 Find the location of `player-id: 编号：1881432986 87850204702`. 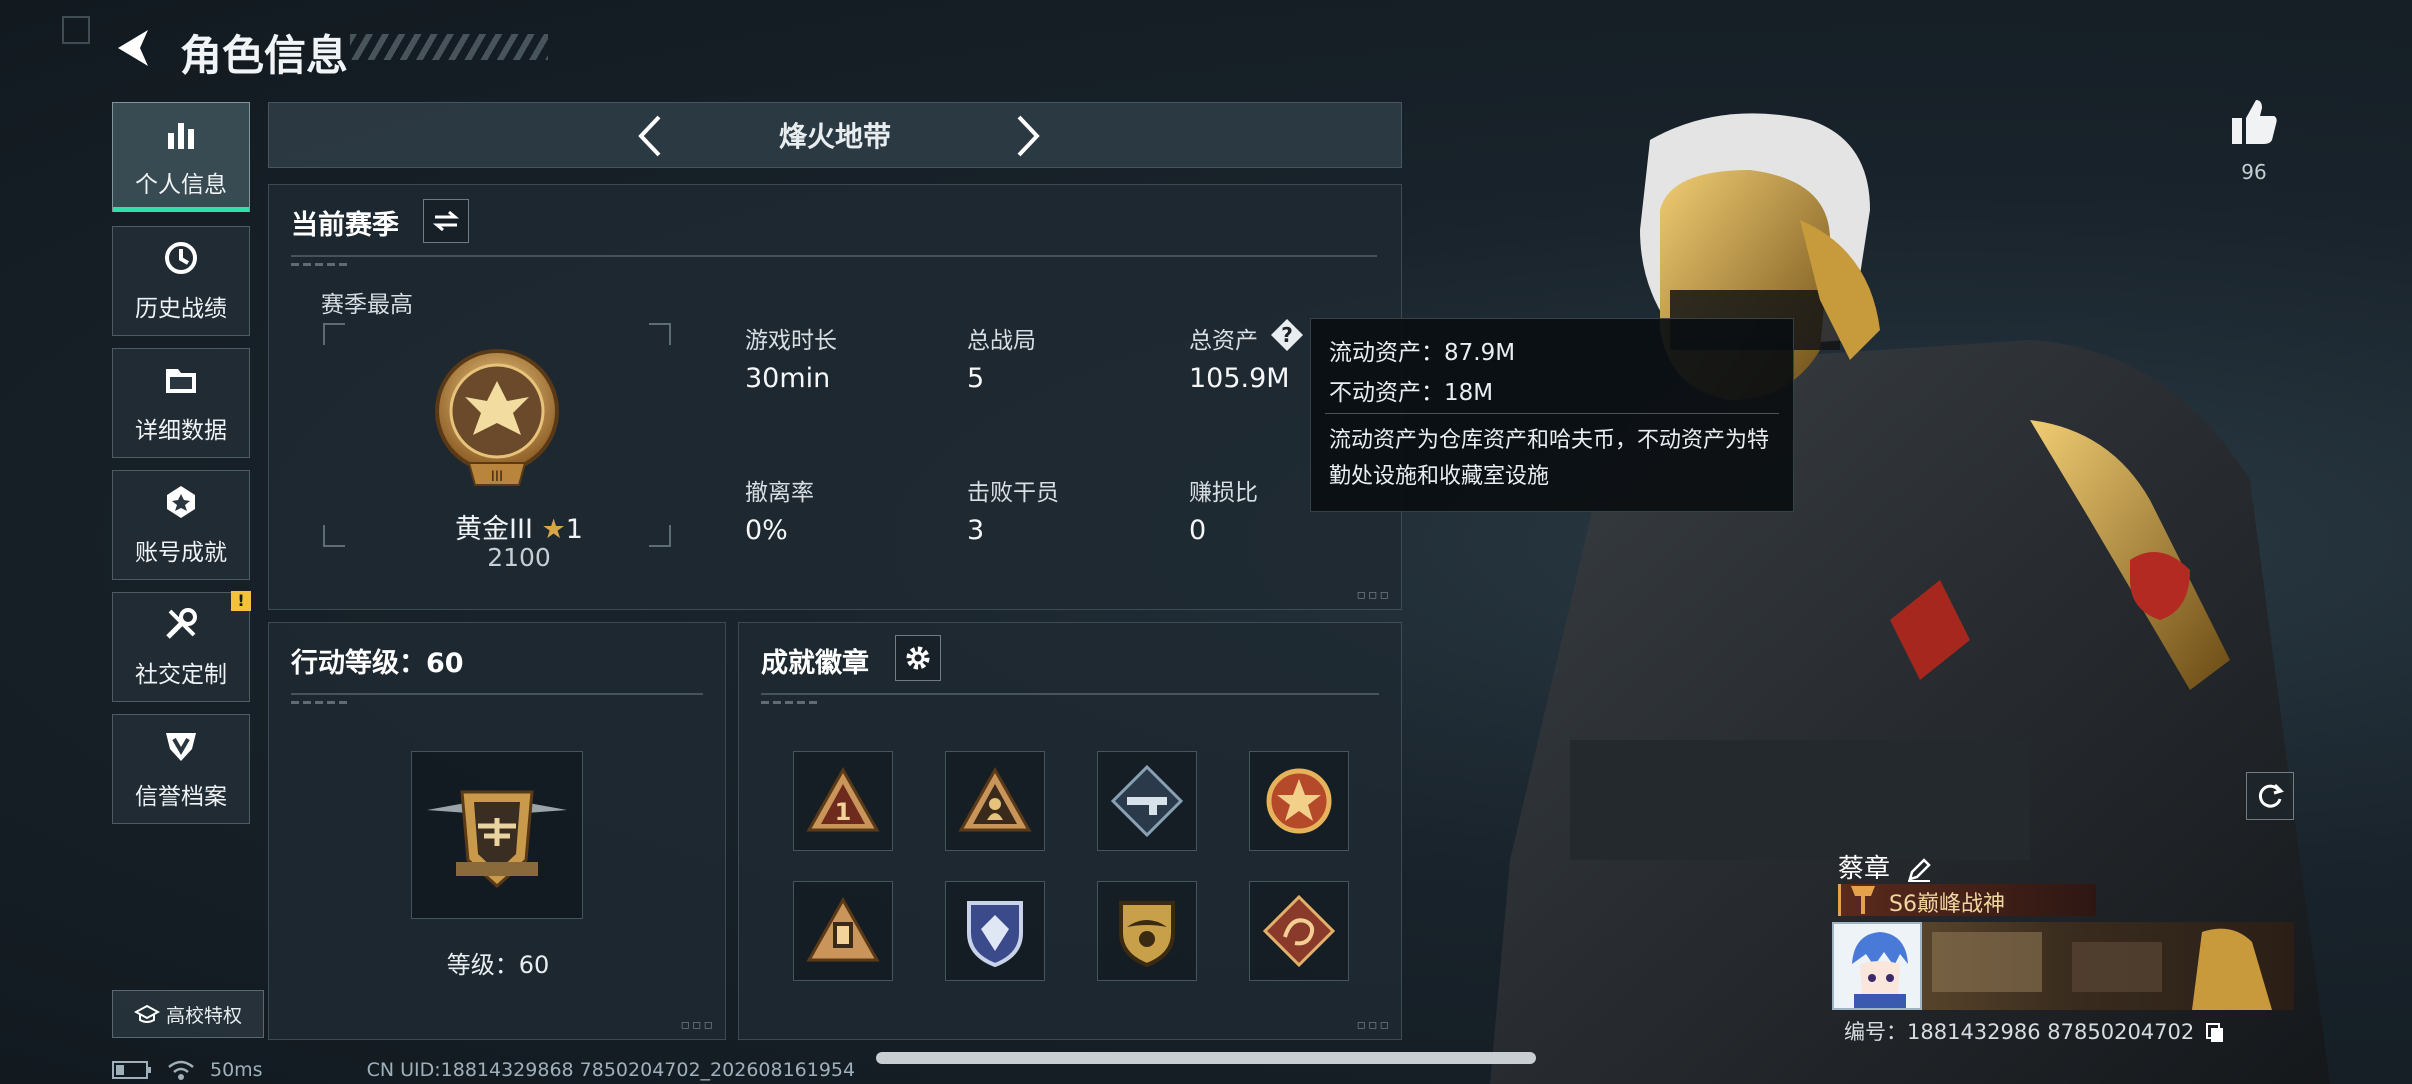

player-id: 编号：1881432986 87850204702 is located at coordinates (2034, 1031).